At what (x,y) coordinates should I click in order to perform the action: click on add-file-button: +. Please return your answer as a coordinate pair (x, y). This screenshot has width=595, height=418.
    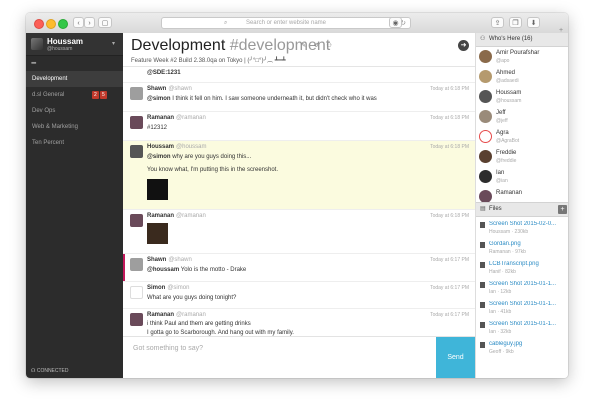
    Looking at the image, I should click on (562, 209).